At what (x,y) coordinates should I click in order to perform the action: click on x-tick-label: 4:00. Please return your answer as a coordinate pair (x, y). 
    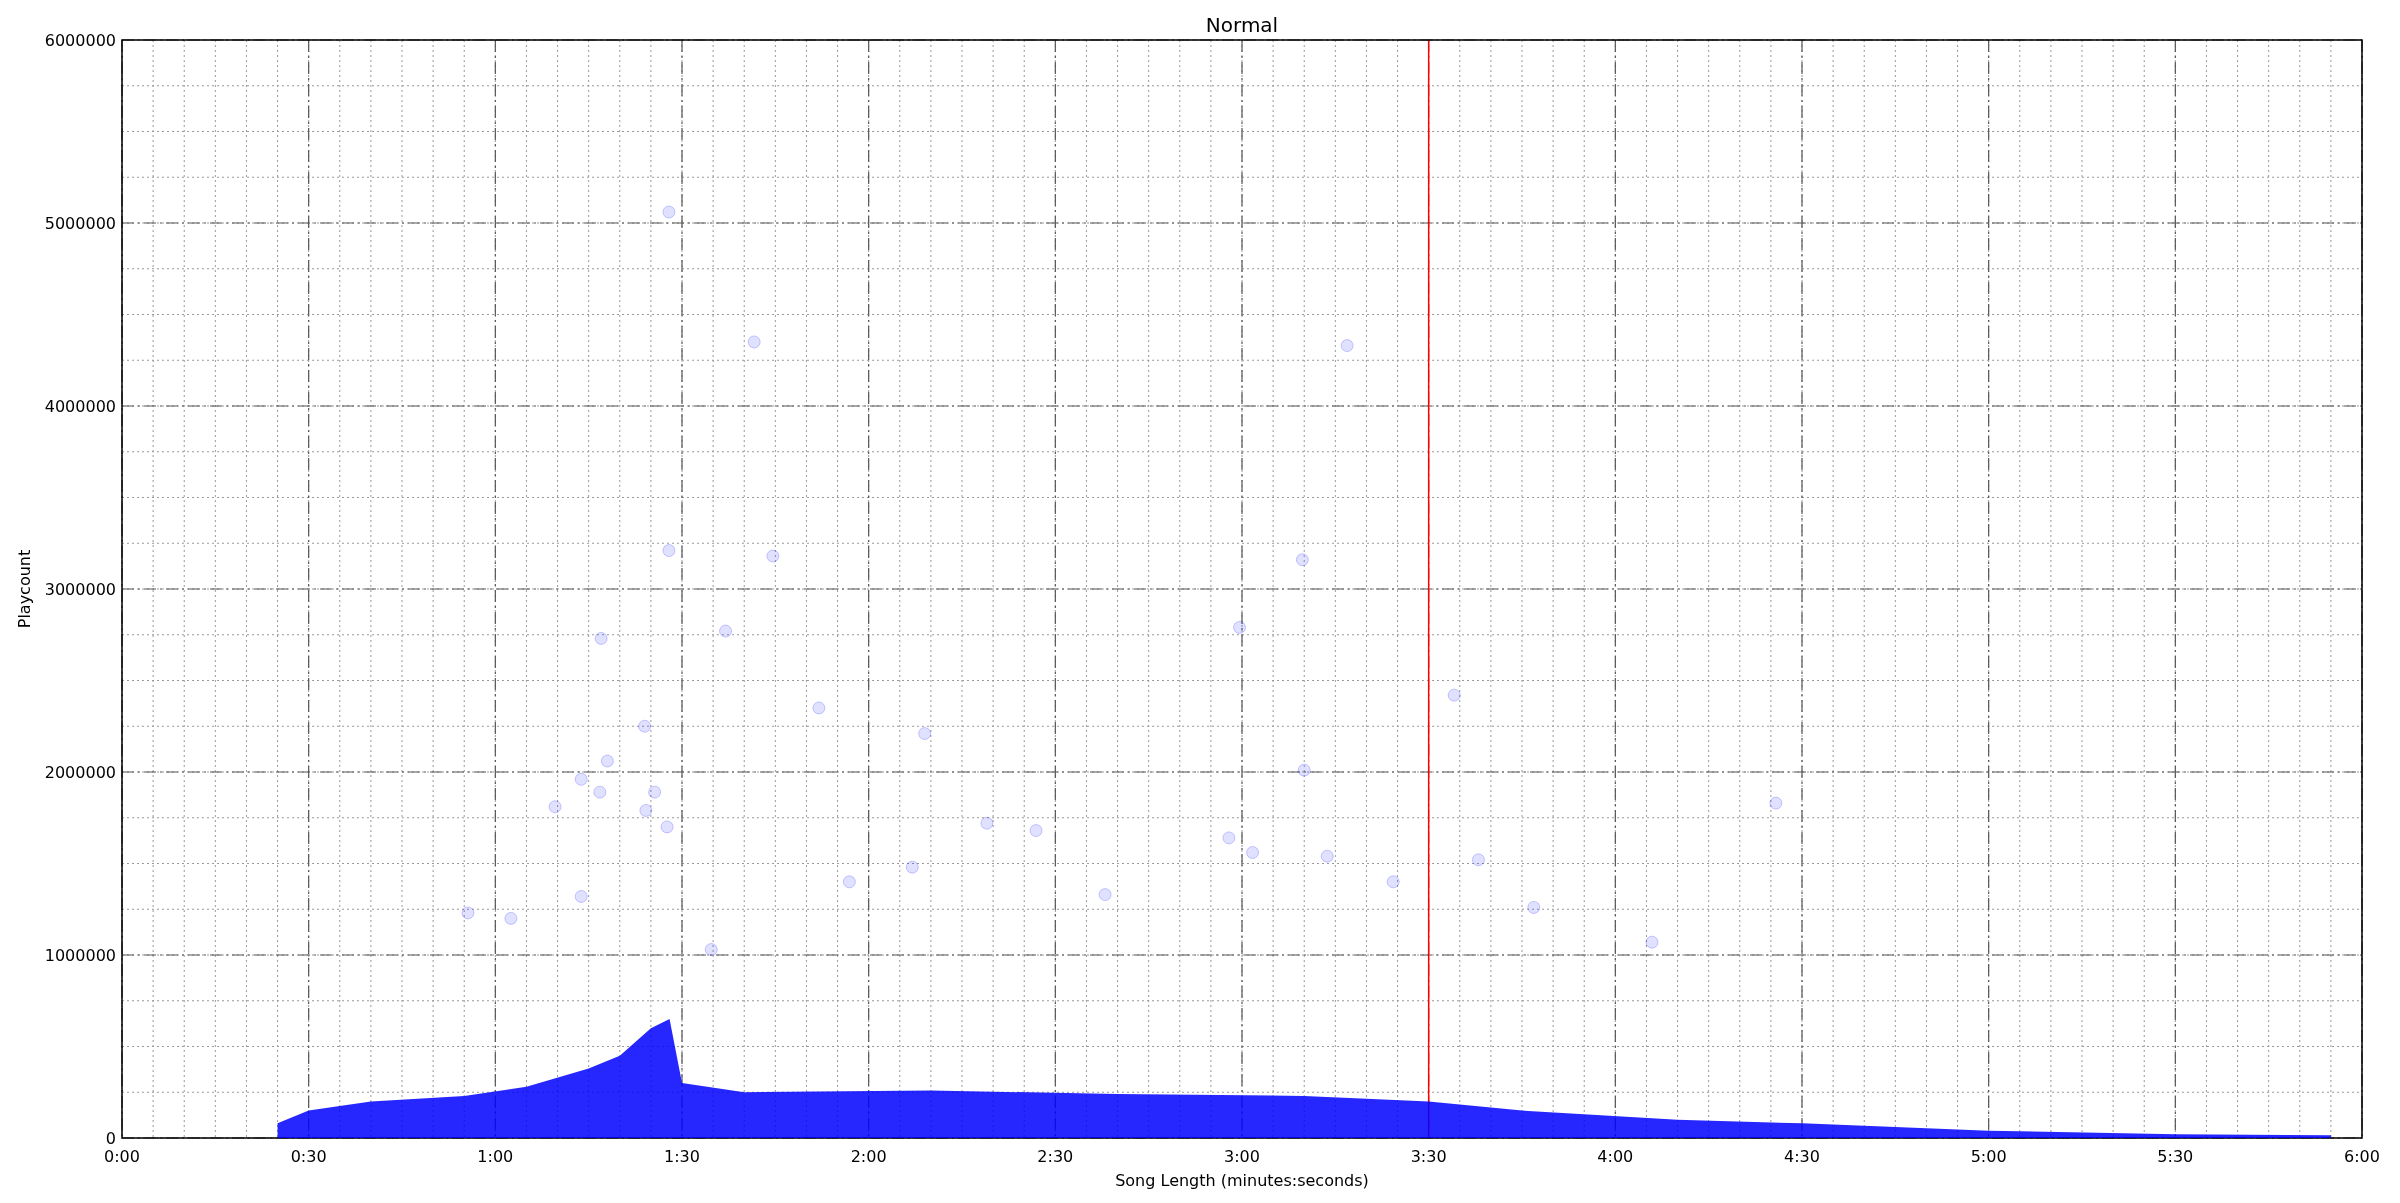
    Looking at the image, I should click on (1615, 1156).